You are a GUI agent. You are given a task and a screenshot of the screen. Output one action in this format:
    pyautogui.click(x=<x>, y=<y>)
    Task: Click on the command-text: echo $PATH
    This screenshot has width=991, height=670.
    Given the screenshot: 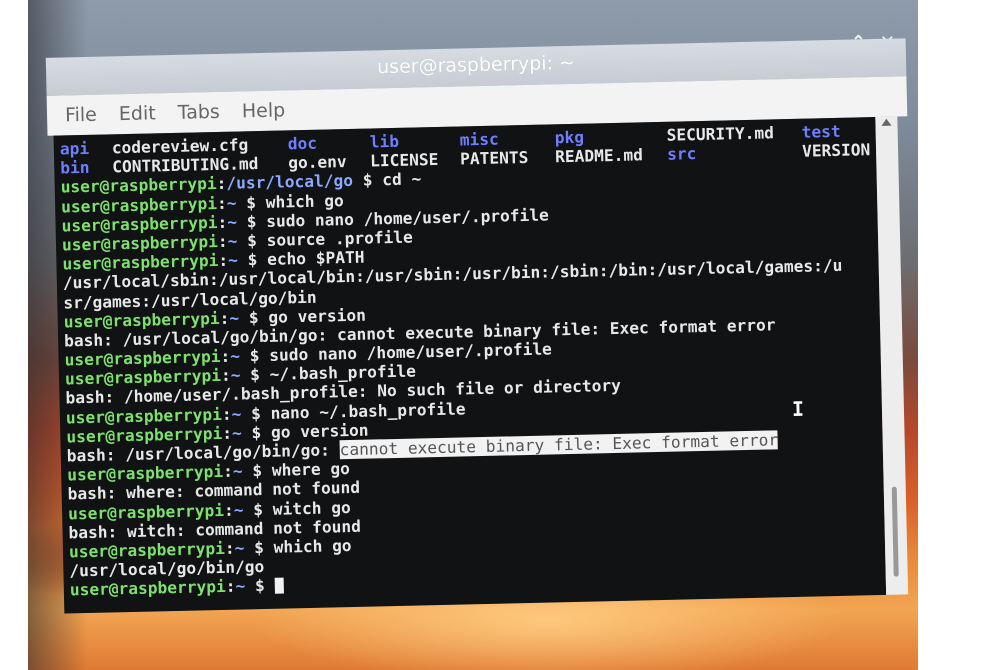 What is the action you would take?
    pyautogui.click(x=315, y=258)
    